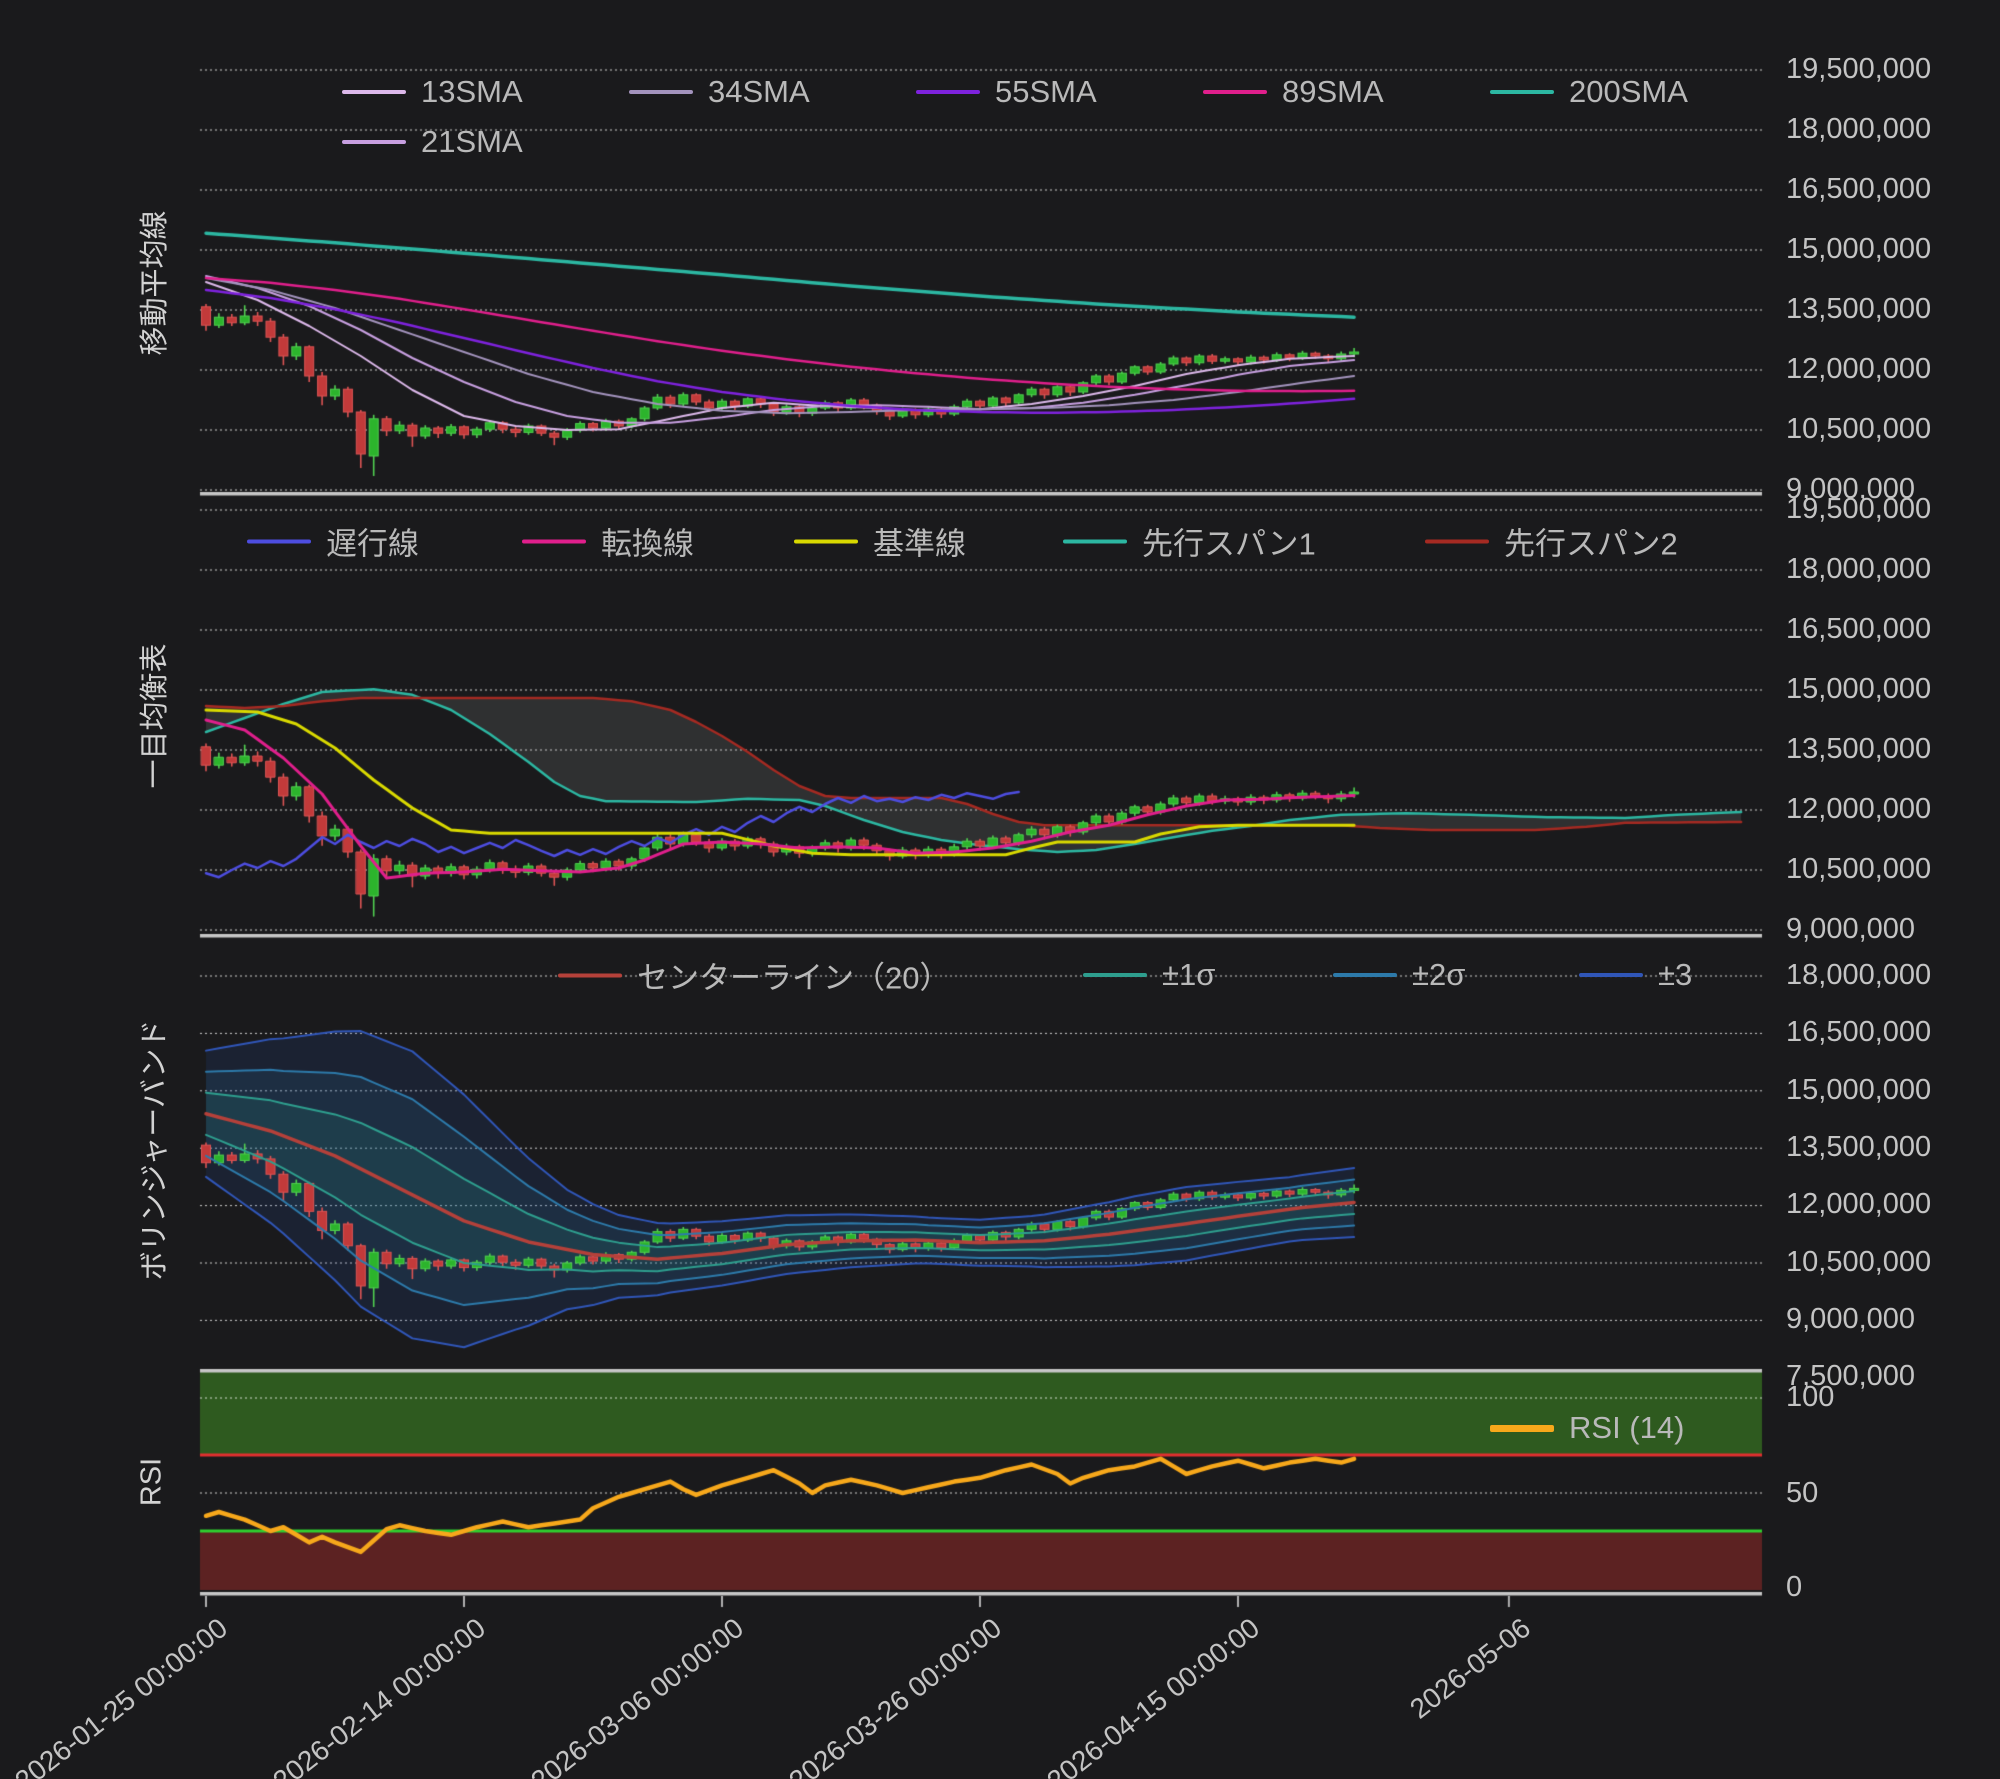  I want to click on legend-item-rsi: RSI (14), so click(1587, 1428).